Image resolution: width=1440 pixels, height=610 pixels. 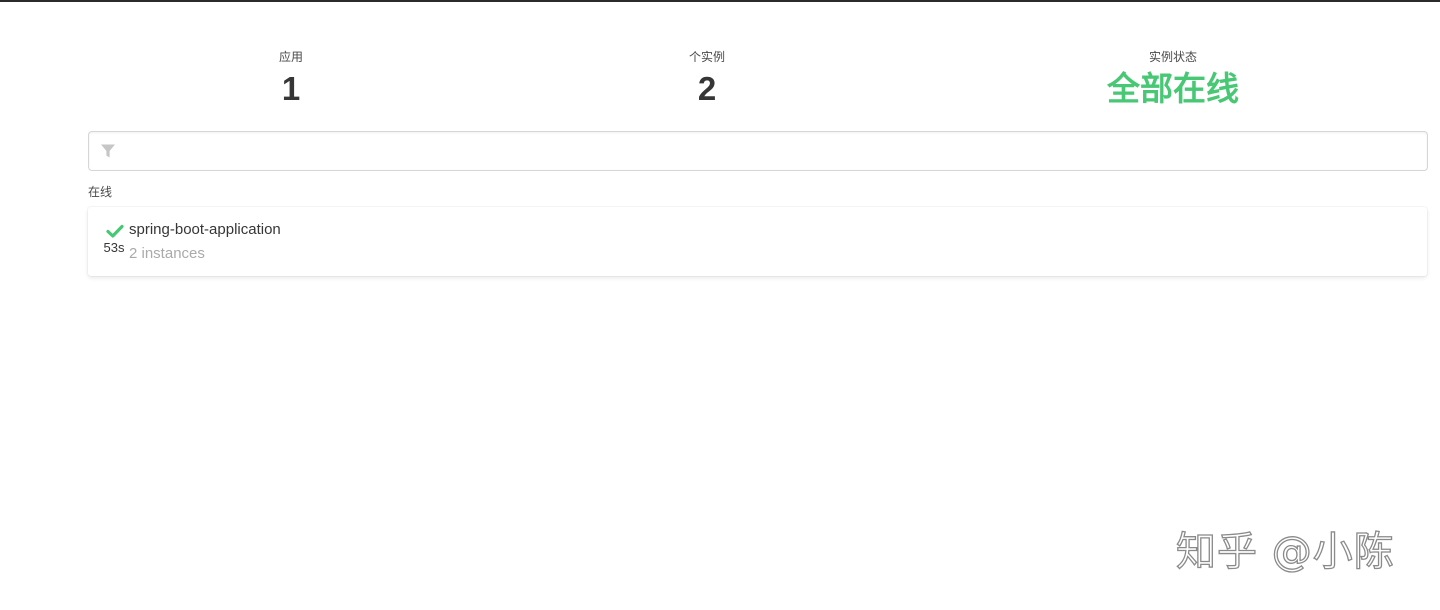 I want to click on stat-instances: 个实例 2, so click(x=707, y=79).